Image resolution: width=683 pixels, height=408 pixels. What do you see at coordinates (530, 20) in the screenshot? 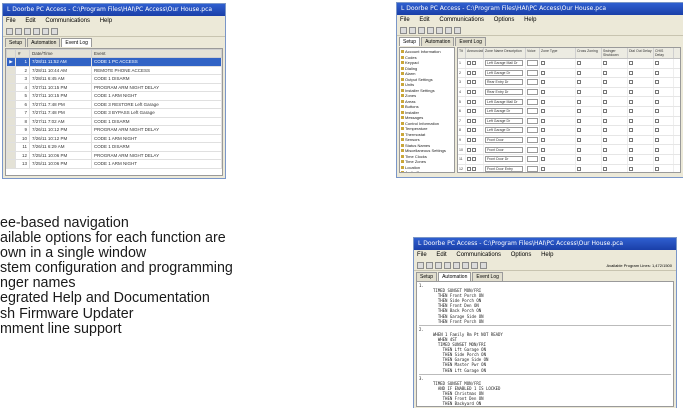
I see `menu-help: Help` at bounding box center [530, 20].